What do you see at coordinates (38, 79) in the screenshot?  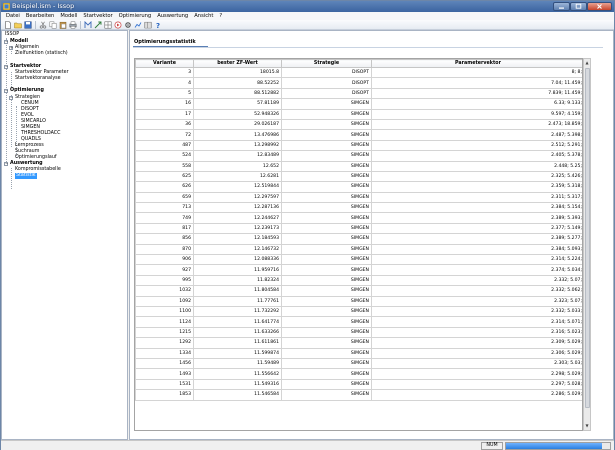 I see `tree-item-startvektoranalyse: Startvektoranalyse` at bounding box center [38, 79].